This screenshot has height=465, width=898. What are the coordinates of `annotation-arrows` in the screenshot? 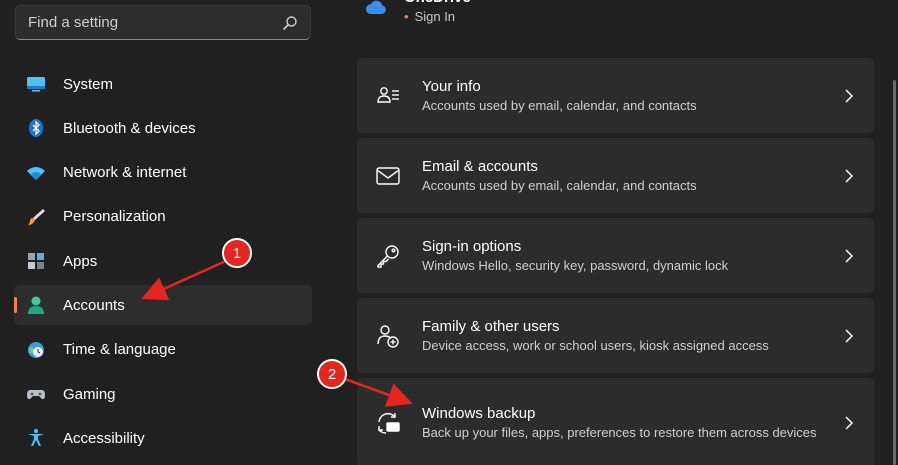 It's located at (277, 332).